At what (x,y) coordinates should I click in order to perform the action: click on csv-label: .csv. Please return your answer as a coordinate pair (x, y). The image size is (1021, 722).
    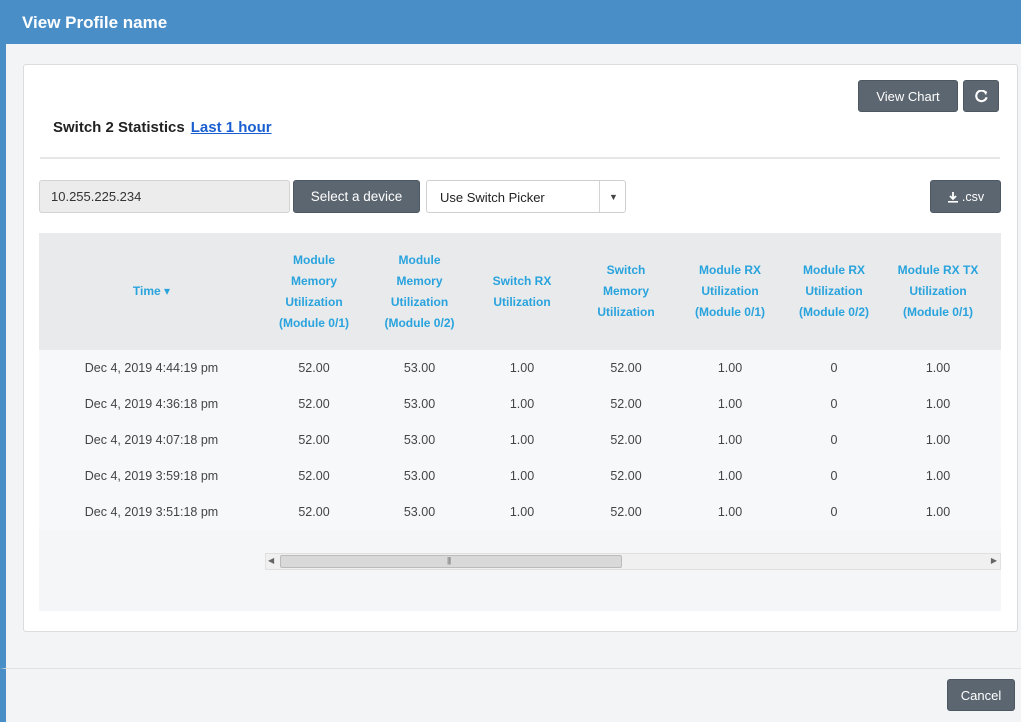
    Looking at the image, I should click on (973, 196).